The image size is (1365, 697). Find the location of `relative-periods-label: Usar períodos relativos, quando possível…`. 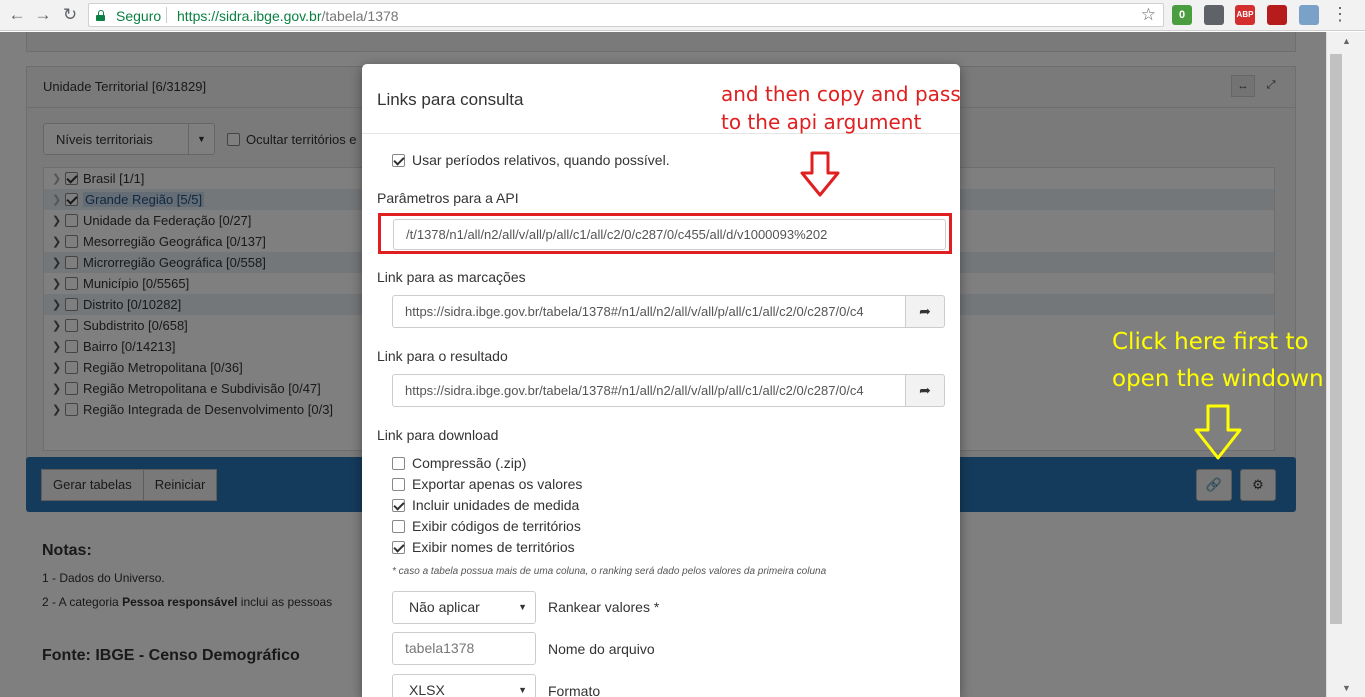

relative-periods-label: Usar períodos relativos, quando possível… is located at coordinates (541, 160).